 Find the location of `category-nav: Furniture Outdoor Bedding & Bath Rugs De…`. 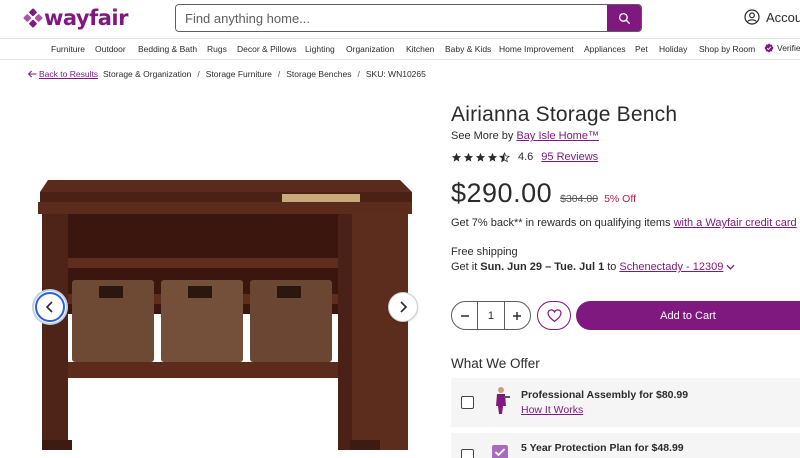

category-nav: Furniture Outdoor Bedding & Bath Rugs De… is located at coordinates (400, 49).